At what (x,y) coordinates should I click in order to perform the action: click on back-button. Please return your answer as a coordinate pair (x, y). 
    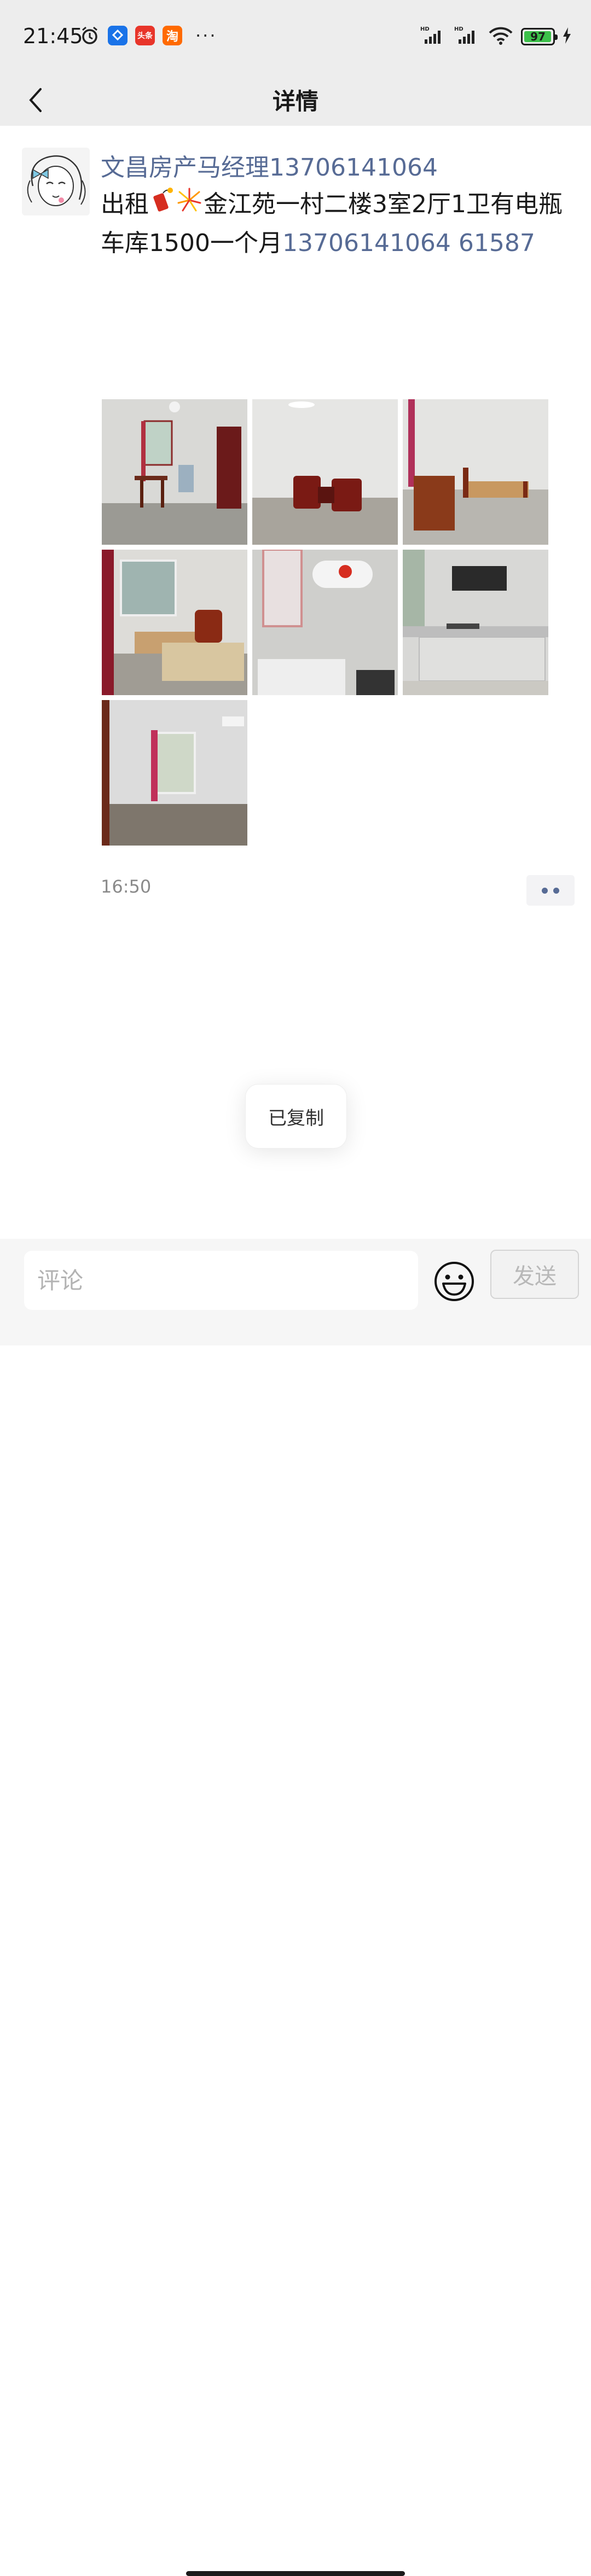
    Looking at the image, I should click on (35, 99).